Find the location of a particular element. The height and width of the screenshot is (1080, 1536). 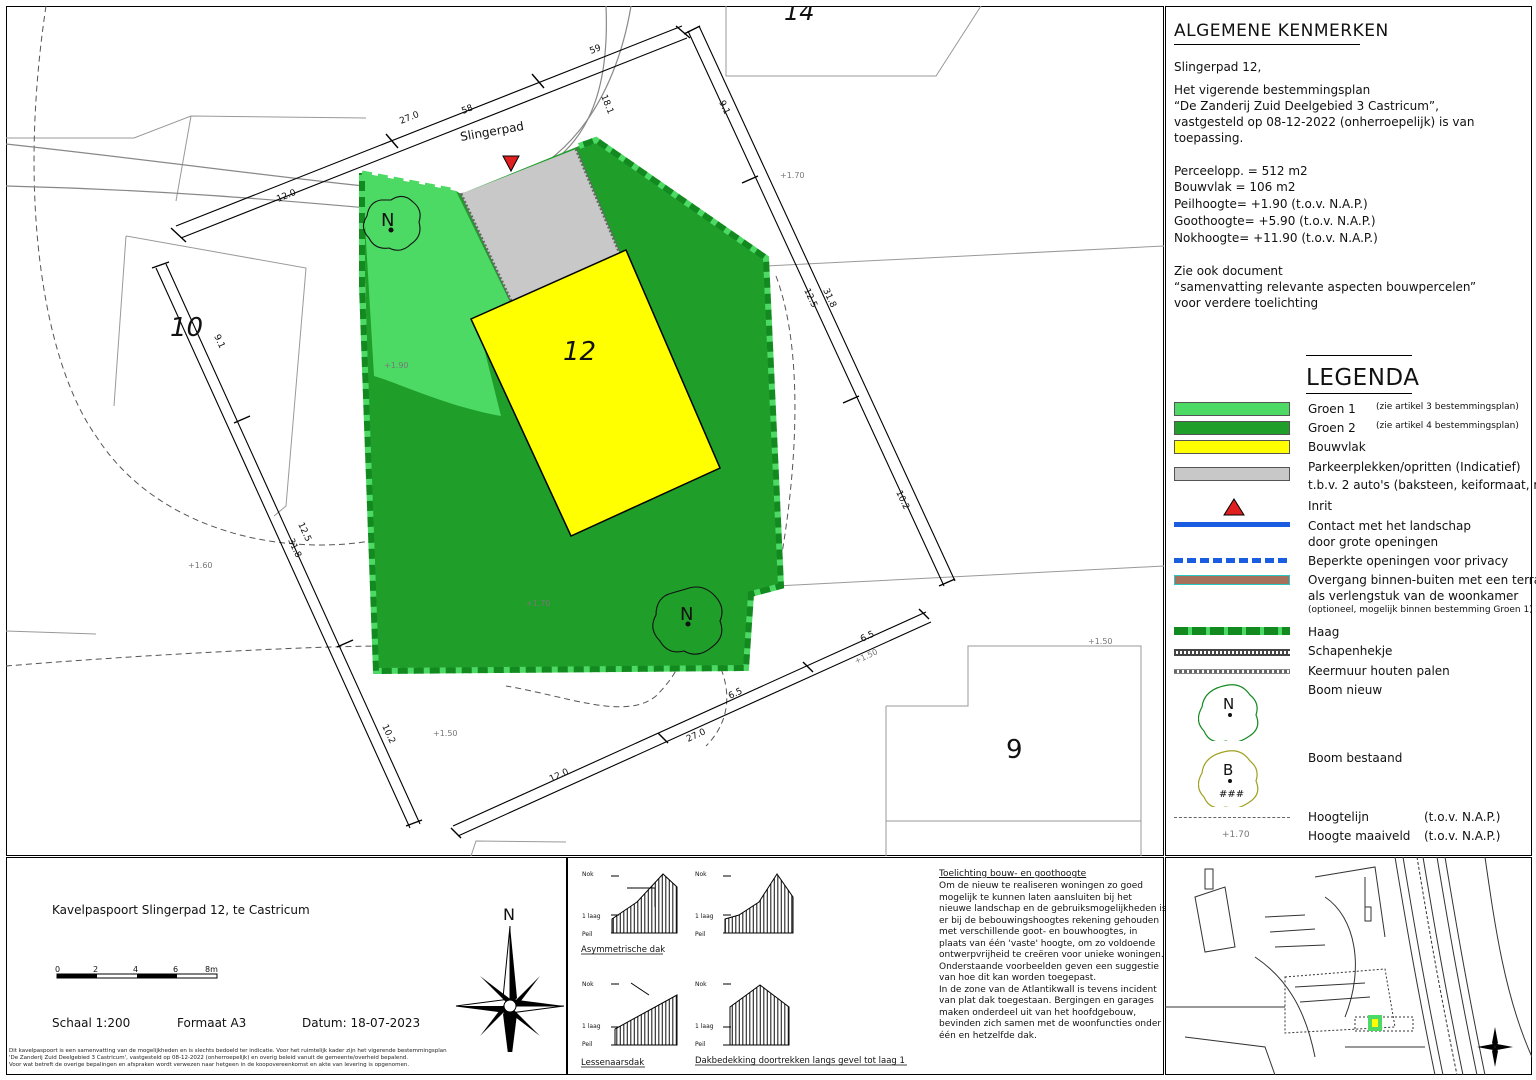

lot-number-14: 14 is located at coordinates (799, 16).